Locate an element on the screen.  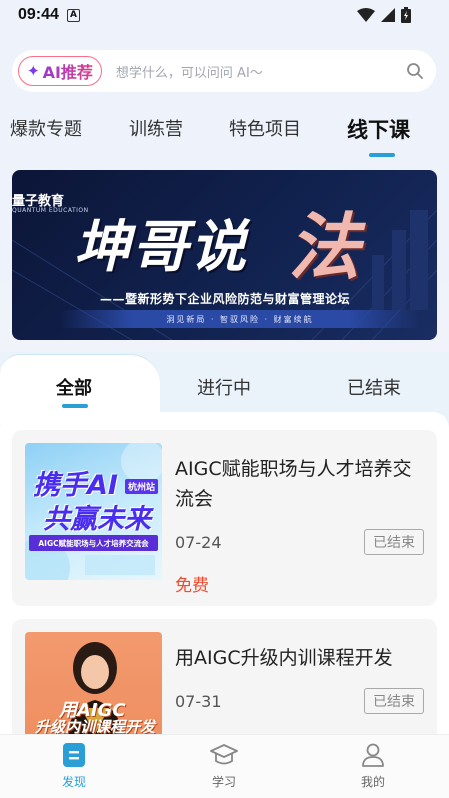
search-bar: ✦ AI推荐 想学什么，可以问问 AI〜 is located at coordinates (224, 71).